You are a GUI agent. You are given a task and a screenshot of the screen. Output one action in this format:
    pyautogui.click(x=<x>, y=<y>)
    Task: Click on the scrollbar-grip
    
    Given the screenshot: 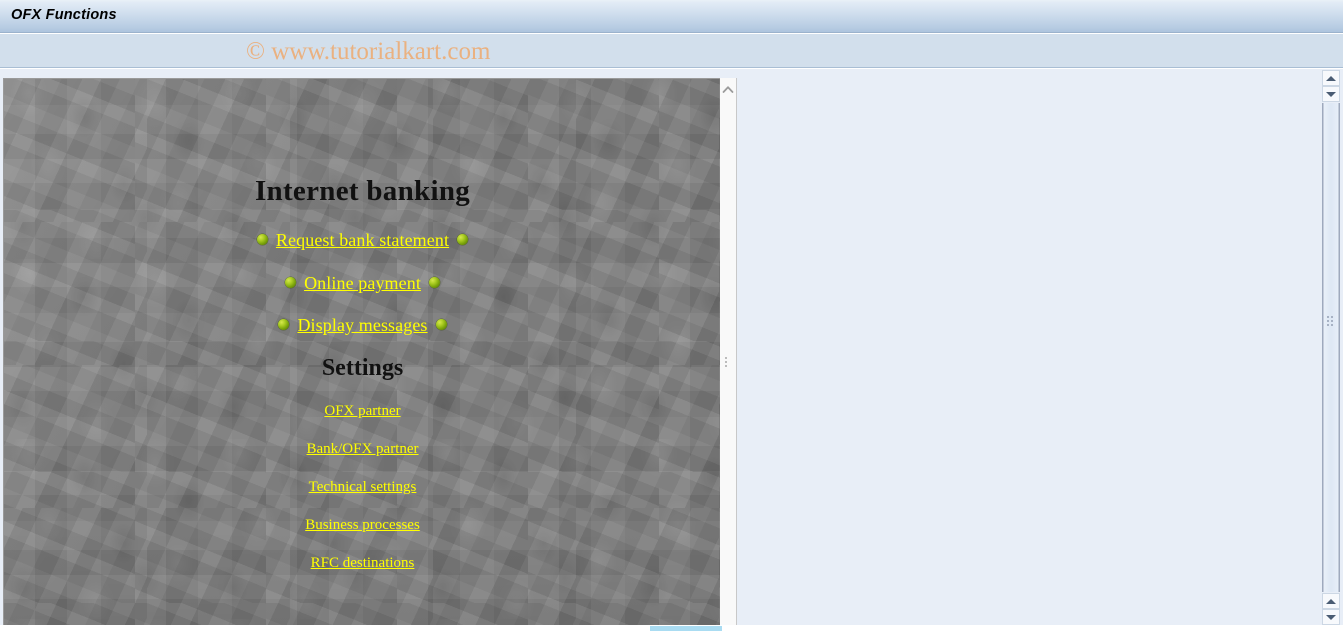 What is the action you would take?
    pyautogui.click(x=728, y=362)
    